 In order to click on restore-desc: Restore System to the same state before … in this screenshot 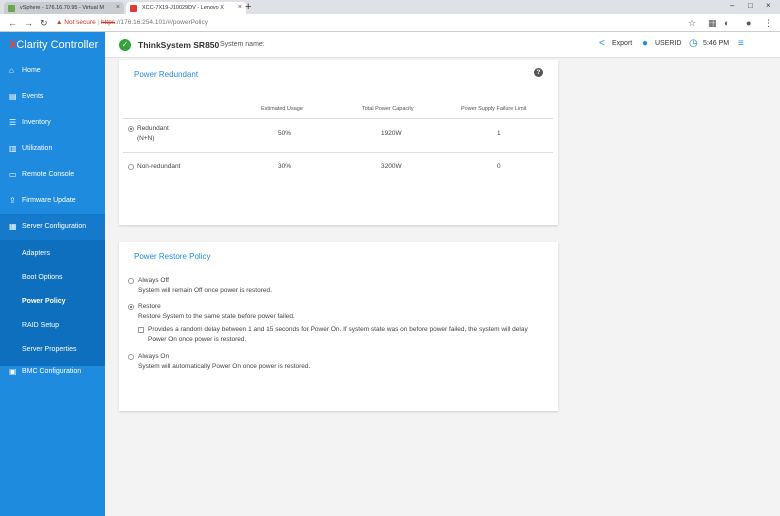, I will do `click(216, 316)`.